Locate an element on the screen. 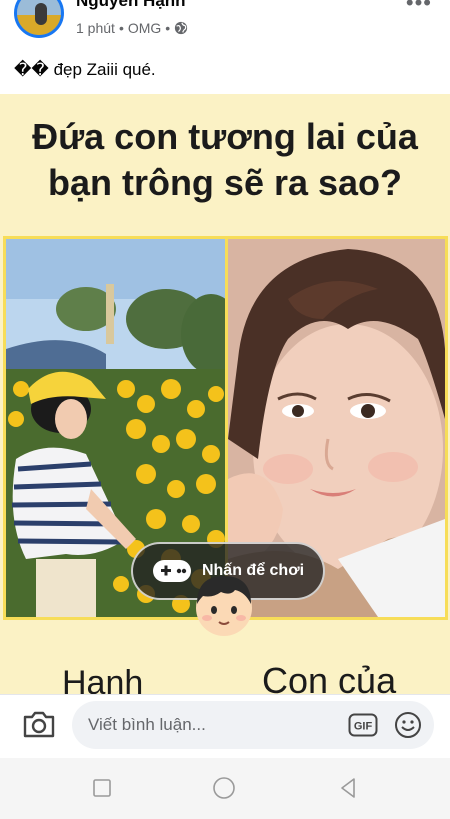  author-name: Nguyen Hạnh is located at coordinates (131, 5).